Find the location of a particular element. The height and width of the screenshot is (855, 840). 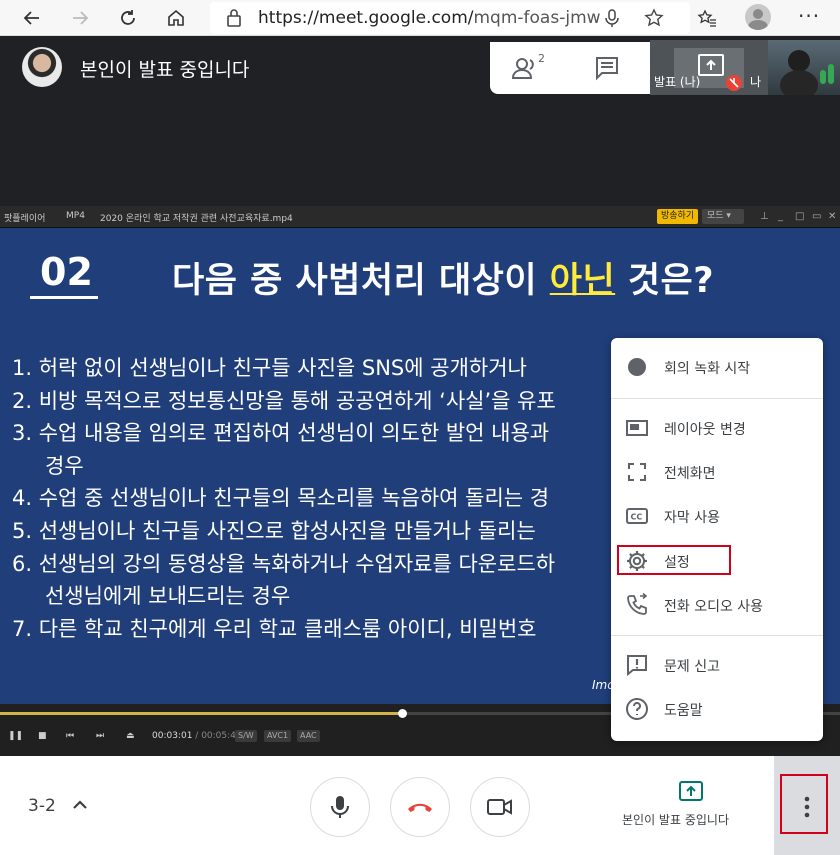

more-options-highlight-annotation is located at coordinates (804, 804).